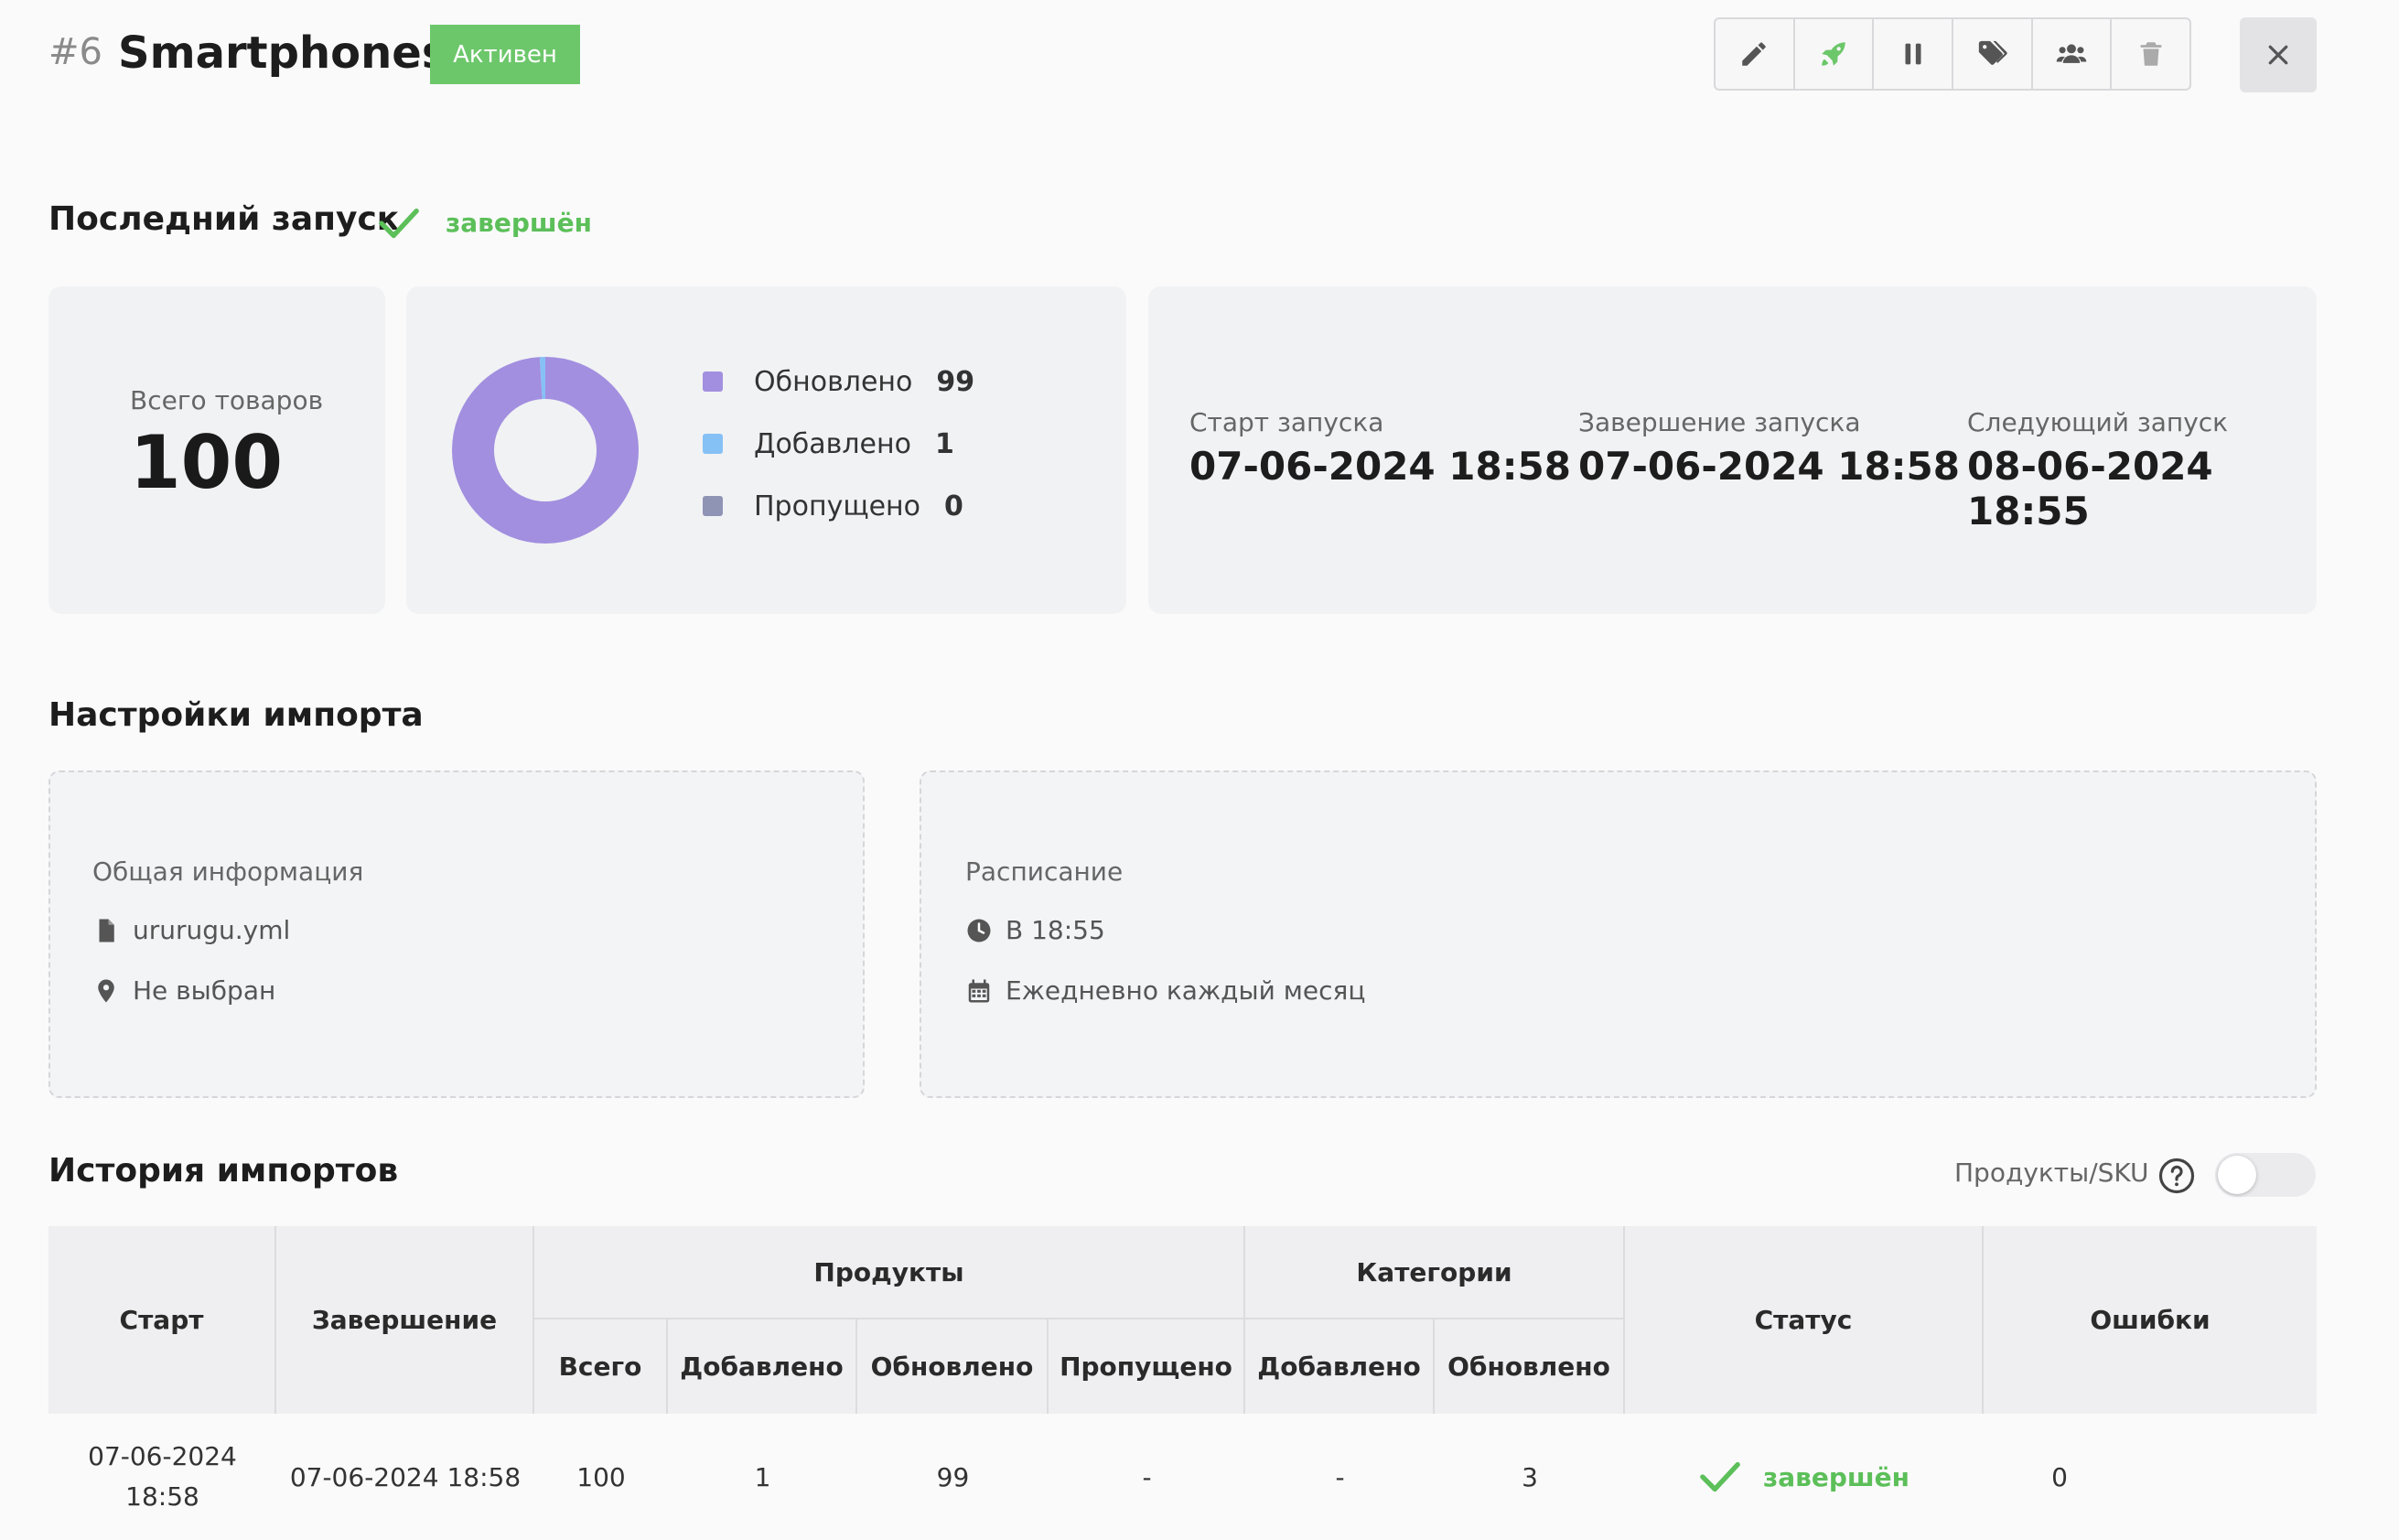 Image resolution: width=2399 pixels, height=1540 pixels. I want to click on file-name: ururugu.yml, so click(212, 930).